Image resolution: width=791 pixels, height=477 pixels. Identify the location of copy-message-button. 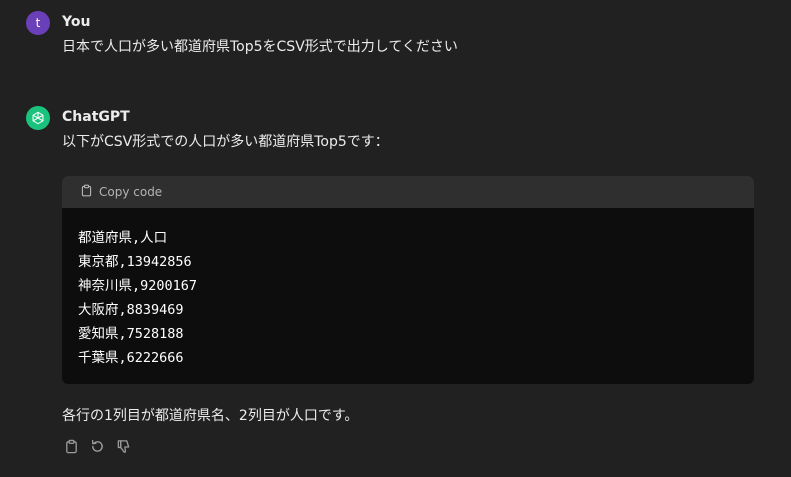
(71, 448).